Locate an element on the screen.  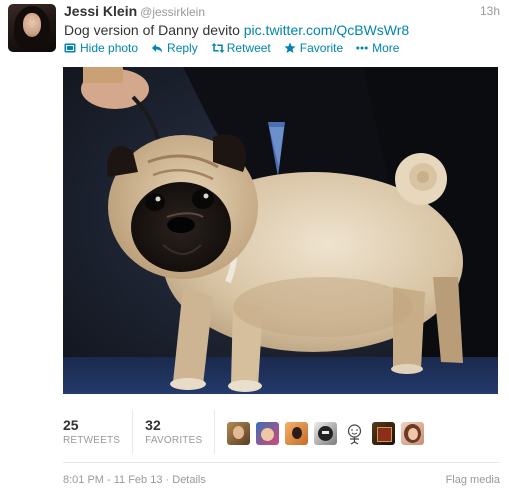
reply-button: Reply is located at coordinates (174, 48).